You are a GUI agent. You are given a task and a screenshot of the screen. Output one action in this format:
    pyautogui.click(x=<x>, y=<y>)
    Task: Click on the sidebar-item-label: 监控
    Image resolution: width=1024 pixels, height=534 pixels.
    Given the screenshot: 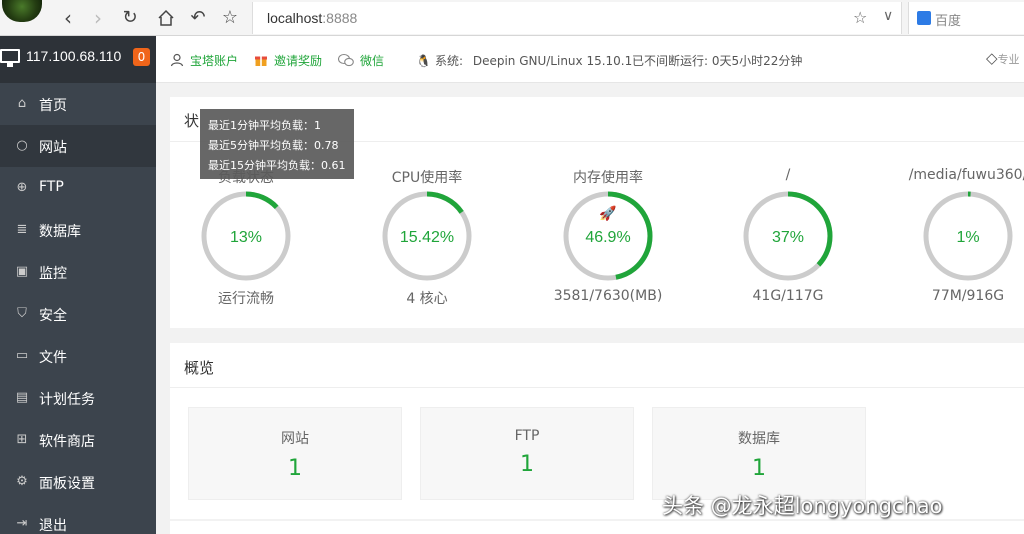 What is the action you would take?
    pyautogui.click(x=53, y=274)
    